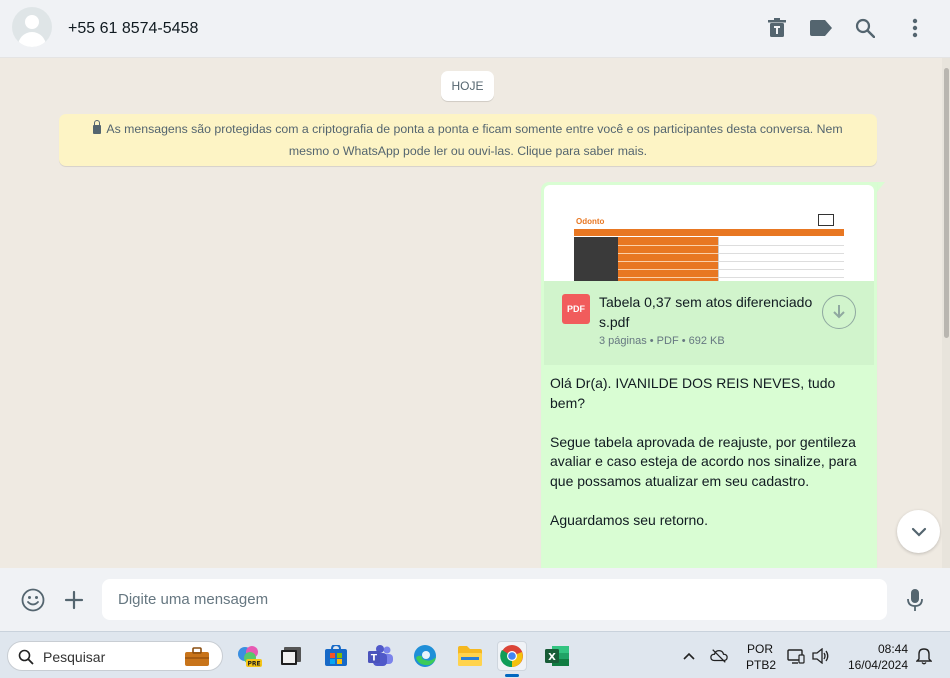 Image resolution: width=950 pixels, height=678 pixels. Describe the element at coordinates (557, 656) in the screenshot. I see `excel-icon: X` at that location.